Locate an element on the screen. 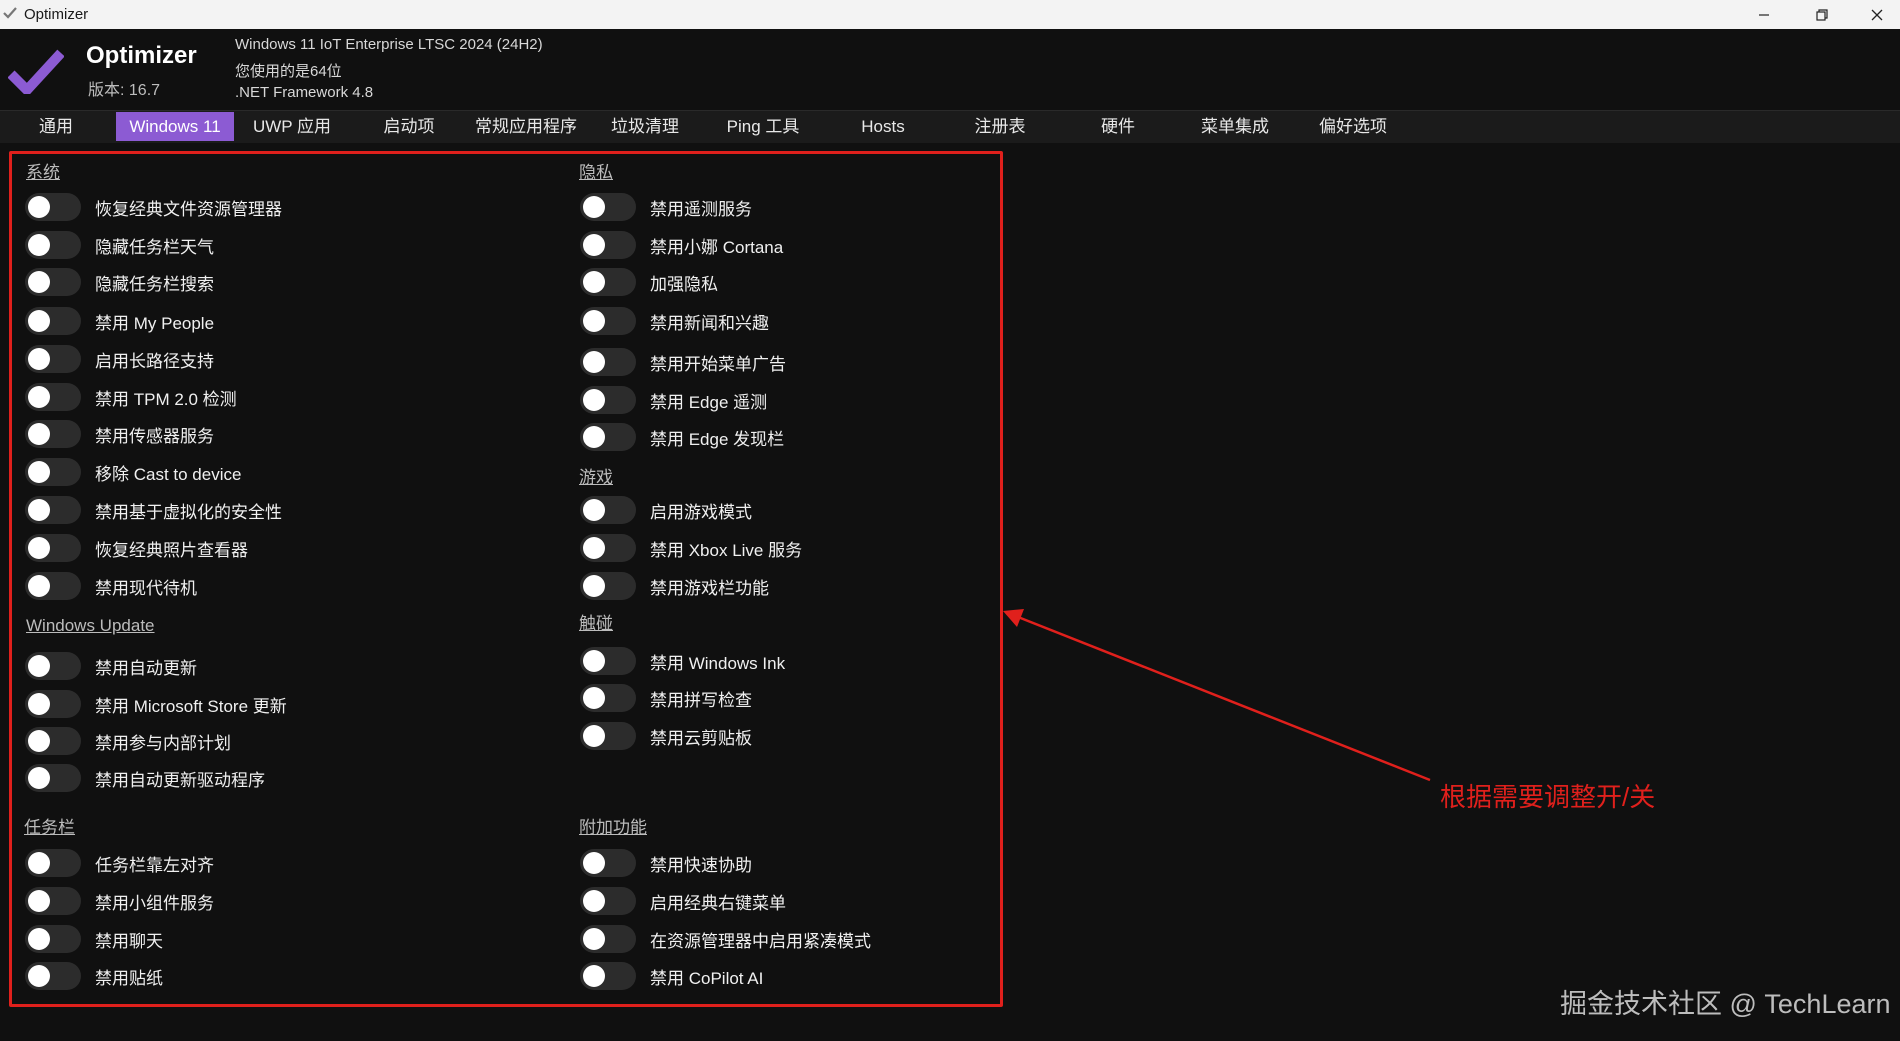 This screenshot has width=1900, height=1041. tab-hosts: Hosts is located at coordinates (883, 126).